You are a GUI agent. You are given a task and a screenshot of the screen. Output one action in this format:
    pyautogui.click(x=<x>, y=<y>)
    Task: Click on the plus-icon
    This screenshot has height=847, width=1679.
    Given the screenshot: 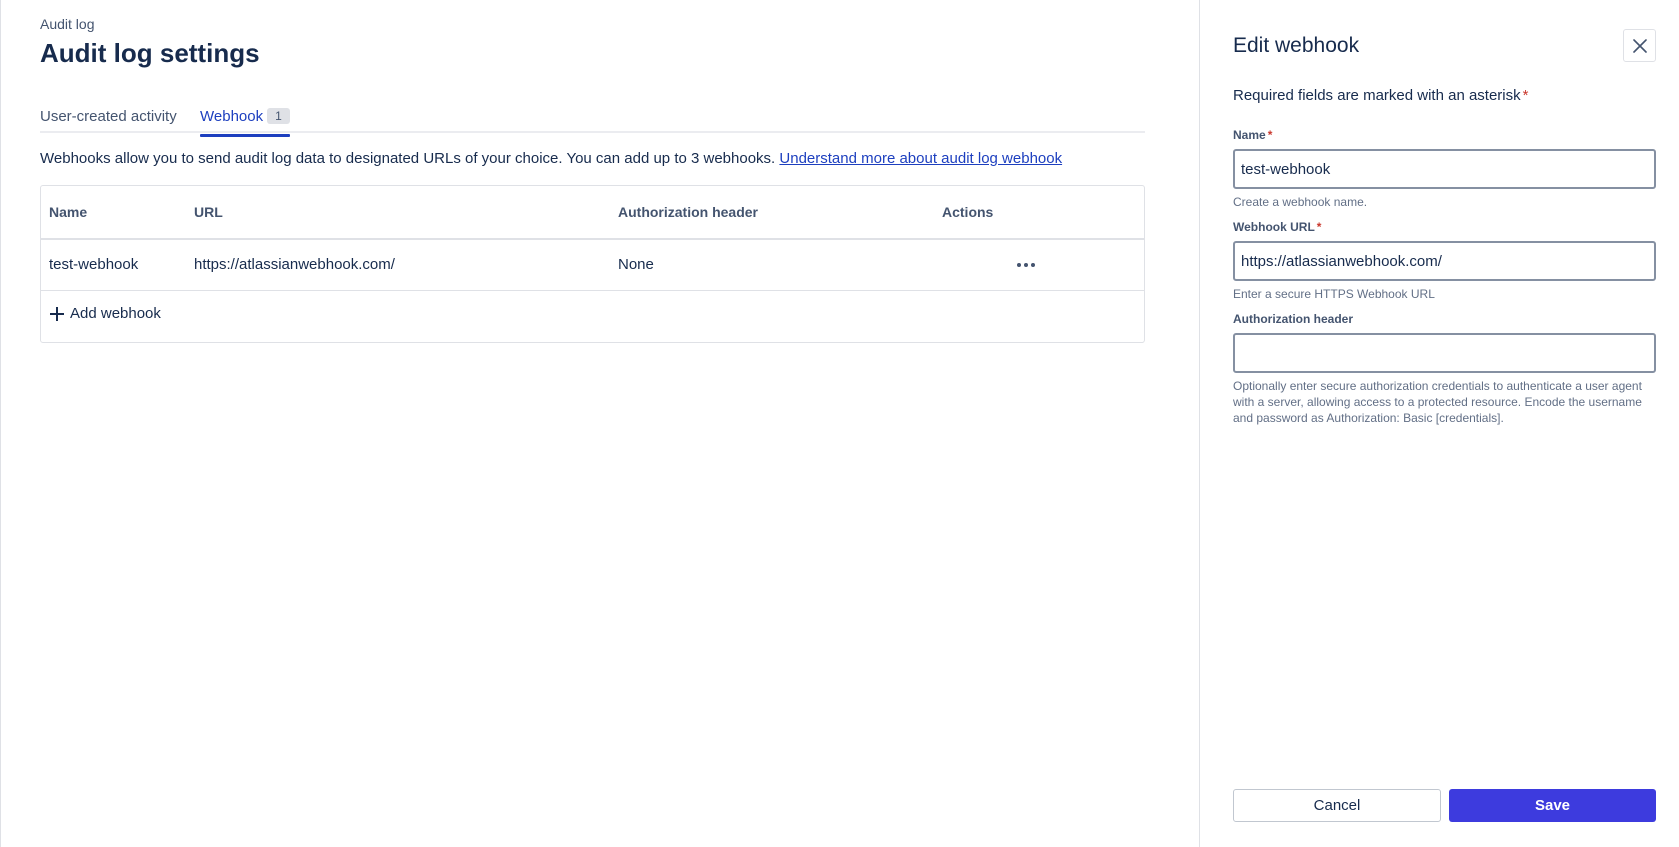 What is the action you would take?
    pyautogui.click(x=57, y=313)
    